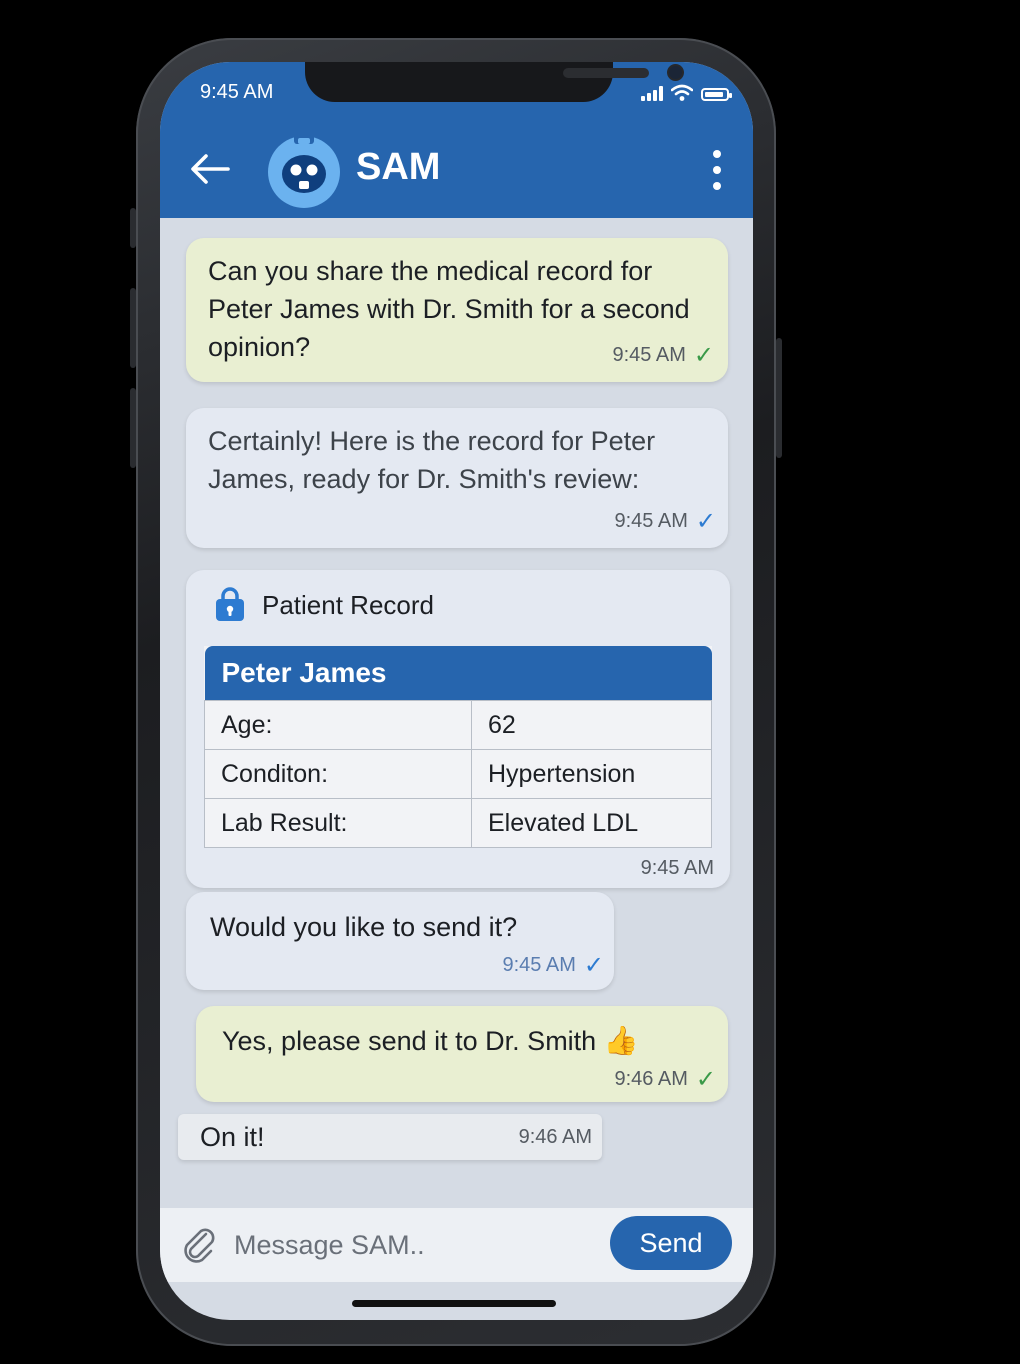 This screenshot has width=1020, height=1364. What do you see at coordinates (591, 725) in the screenshot?
I see `row-value: 62` at bounding box center [591, 725].